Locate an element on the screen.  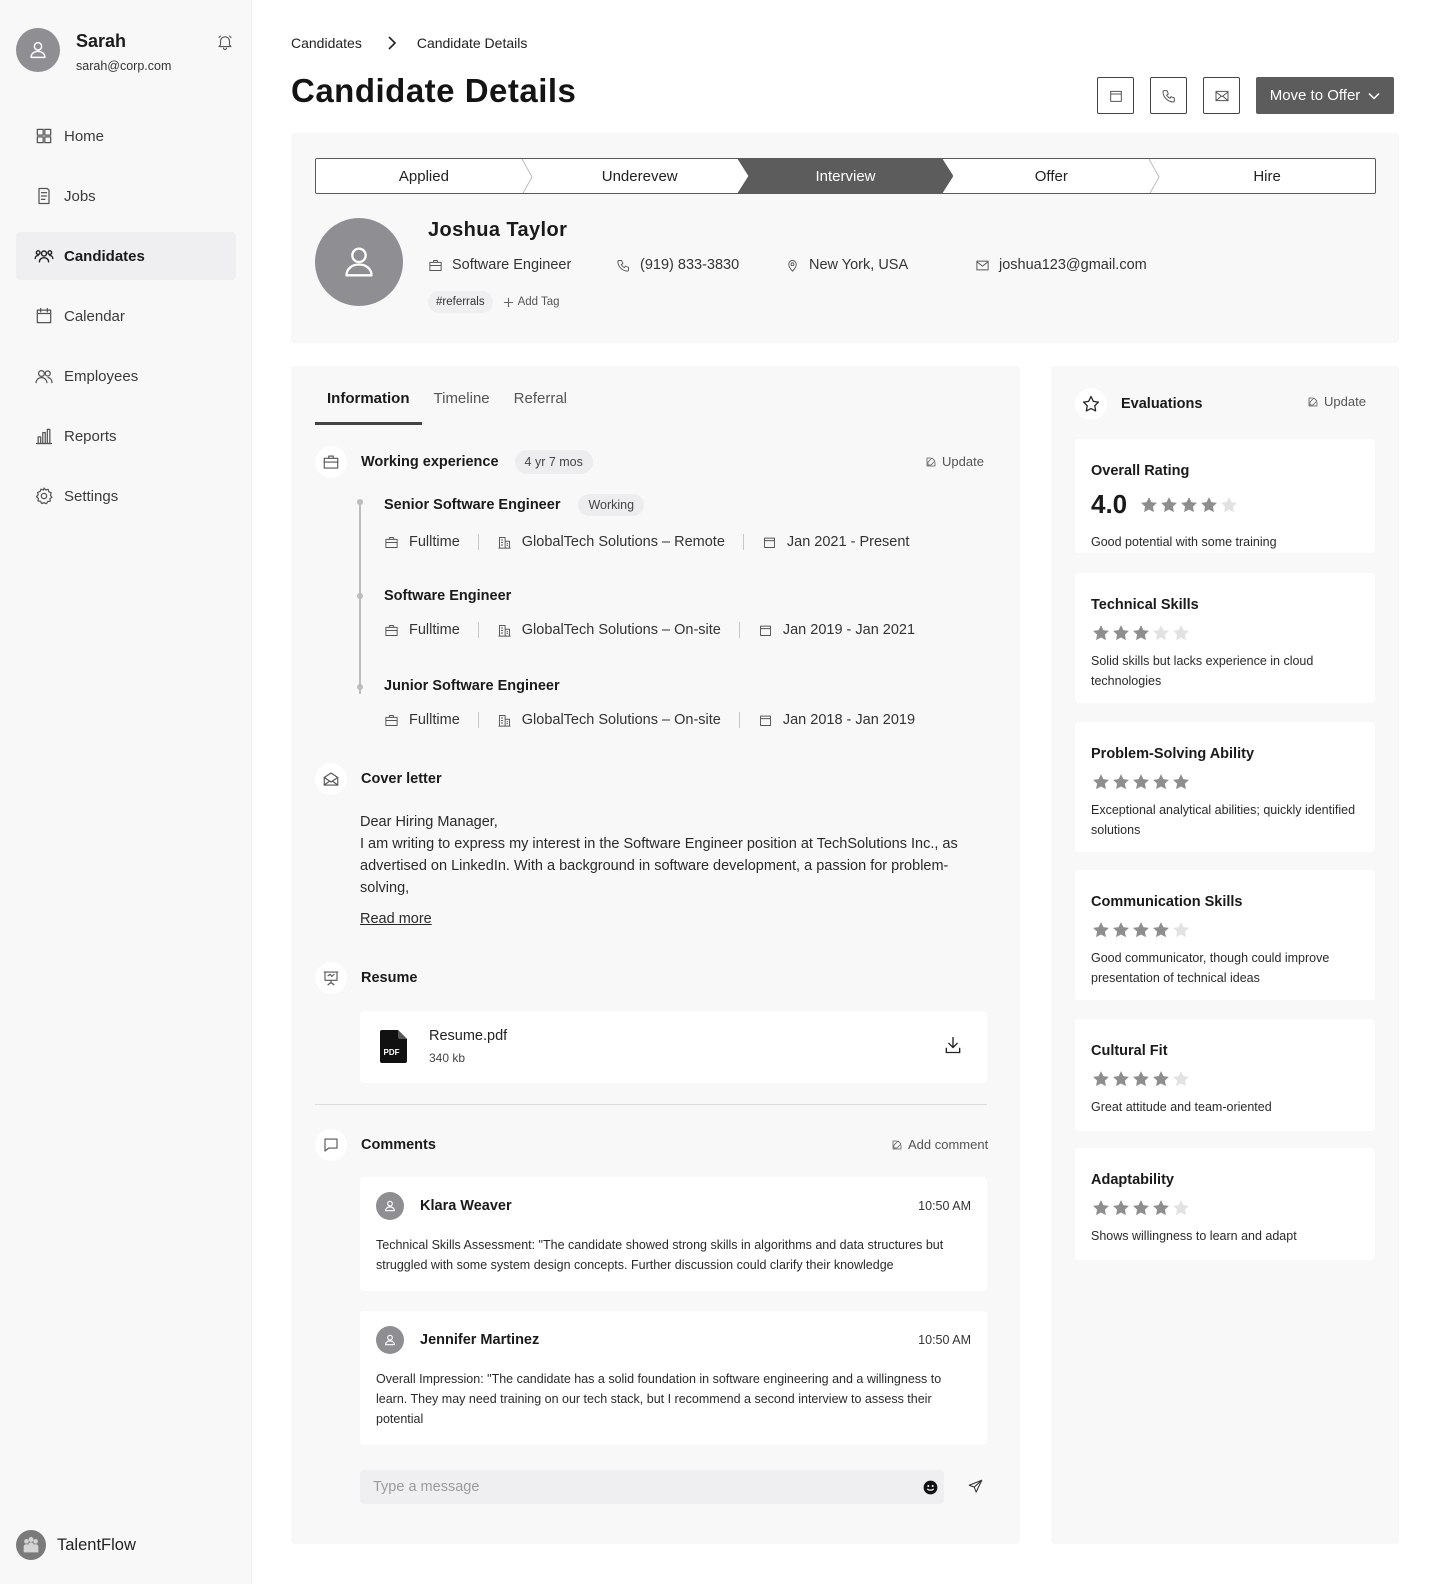
download-button is located at coordinates (953, 1045).